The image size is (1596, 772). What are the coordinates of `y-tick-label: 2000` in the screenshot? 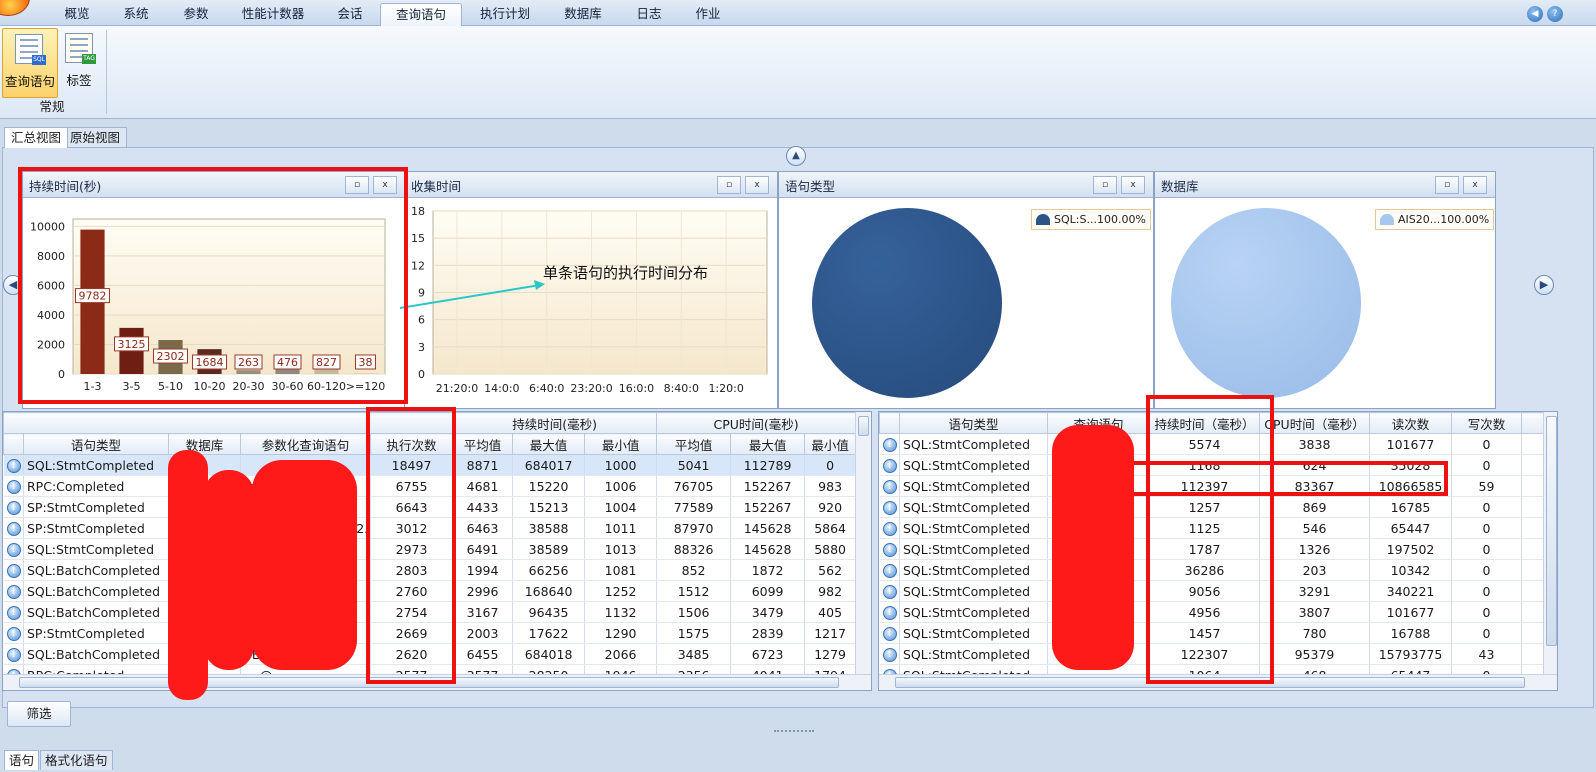 It's located at (51, 344).